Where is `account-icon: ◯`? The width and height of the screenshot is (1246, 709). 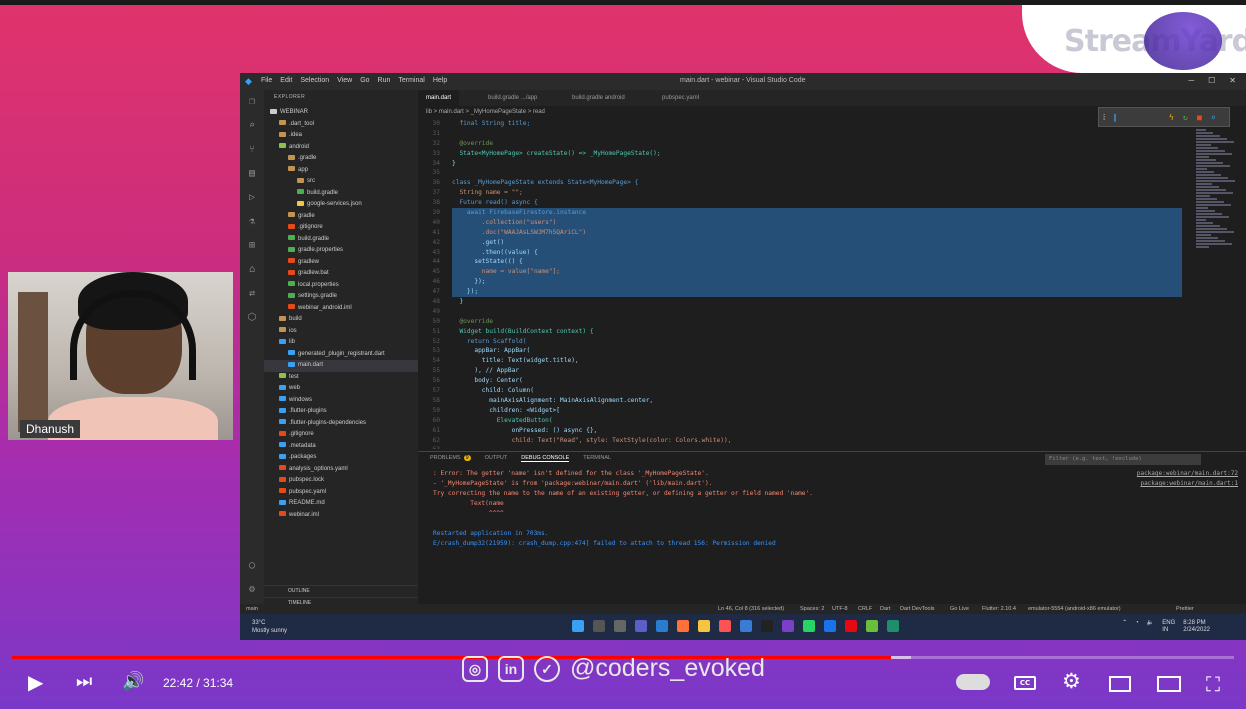 account-icon: ◯ is located at coordinates (252, 566).